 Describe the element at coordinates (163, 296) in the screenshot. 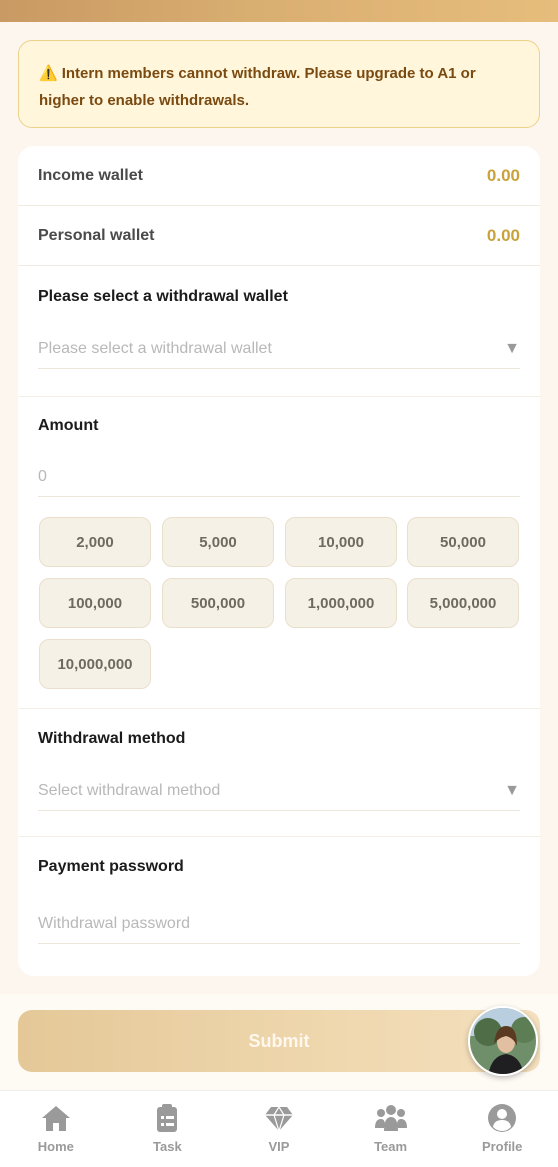

I see `withdrawal-wallet-title: Please select a withdrawal wallet` at that location.